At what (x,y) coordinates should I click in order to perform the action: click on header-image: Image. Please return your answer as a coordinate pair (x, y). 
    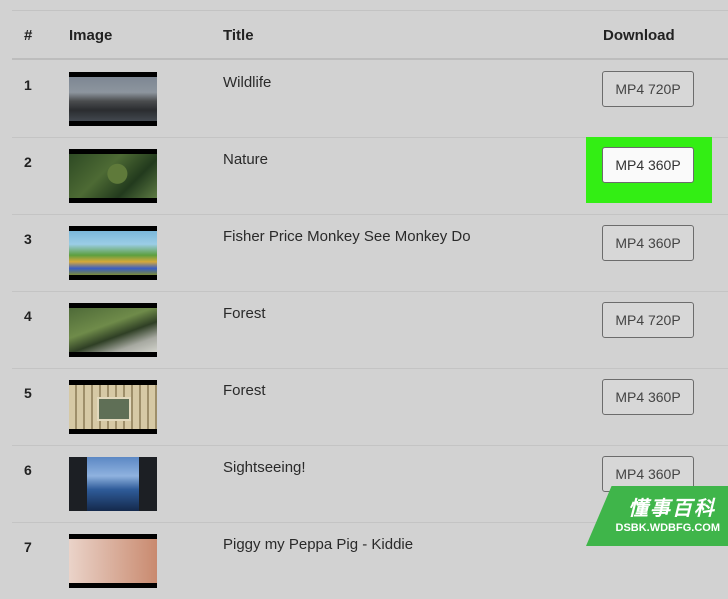
    Looking at the image, I should click on (91, 35).